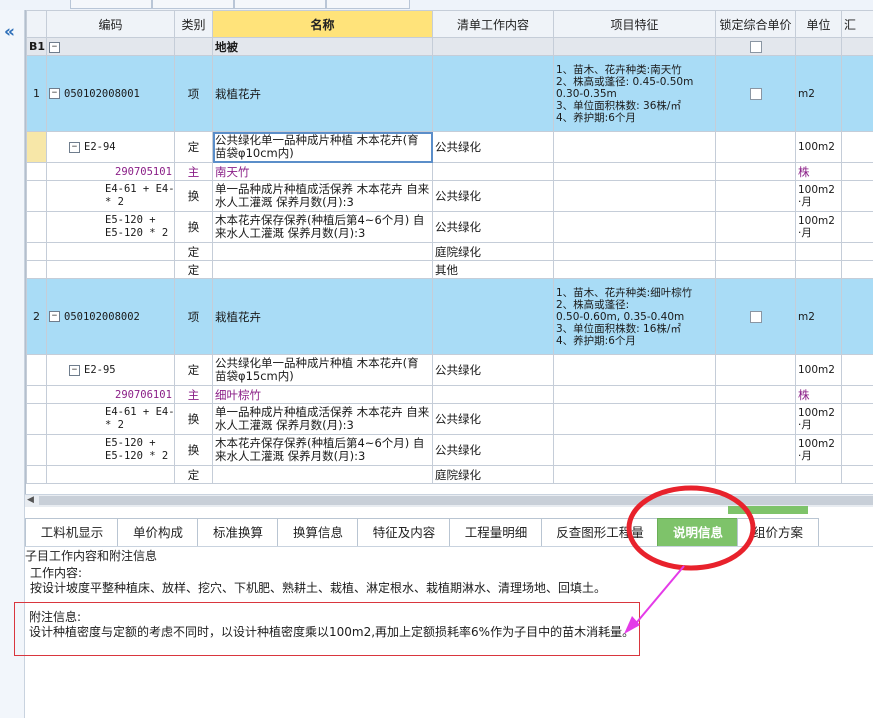 Image resolution: width=873 pixels, height=718 pixels. What do you see at coordinates (496, 532) in the screenshot?
I see `tab-quantity-detail: 工程量明细` at bounding box center [496, 532].